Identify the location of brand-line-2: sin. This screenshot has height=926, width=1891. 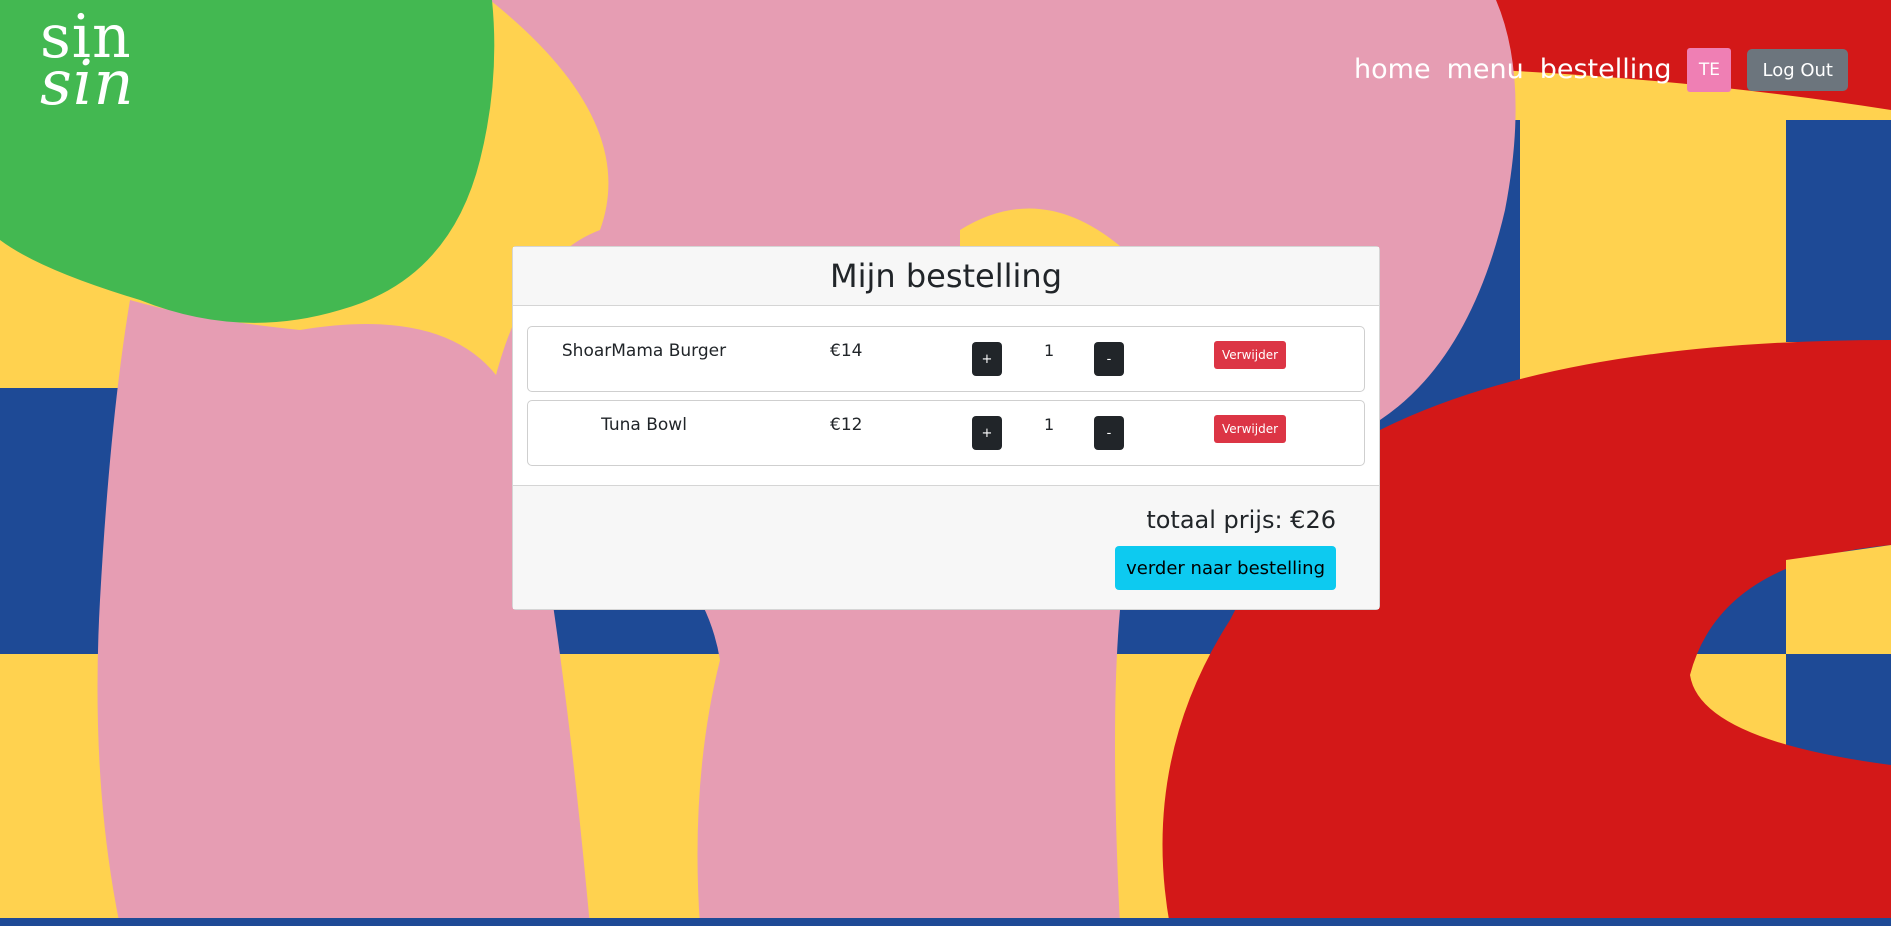
(87, 82).